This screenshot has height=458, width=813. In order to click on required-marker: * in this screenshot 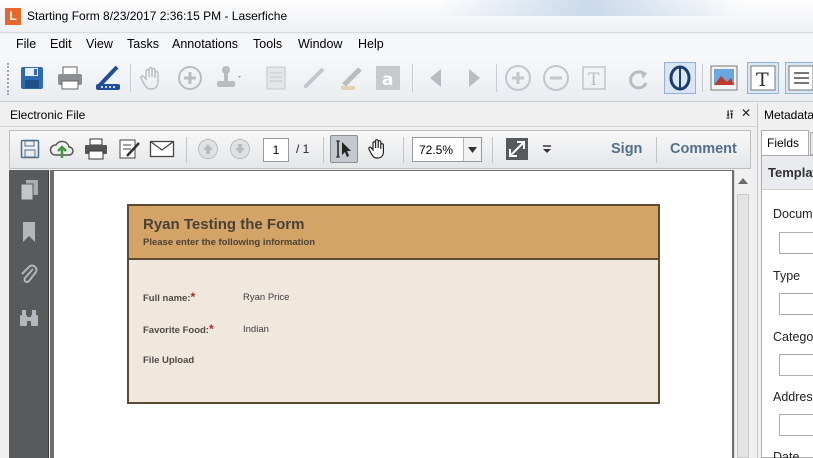, I will do `click(211, 329)`.